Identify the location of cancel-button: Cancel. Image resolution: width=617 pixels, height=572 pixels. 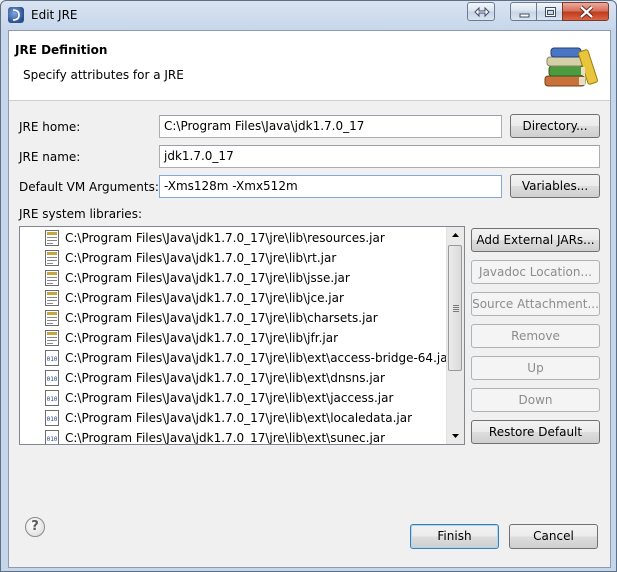
(553, 536).